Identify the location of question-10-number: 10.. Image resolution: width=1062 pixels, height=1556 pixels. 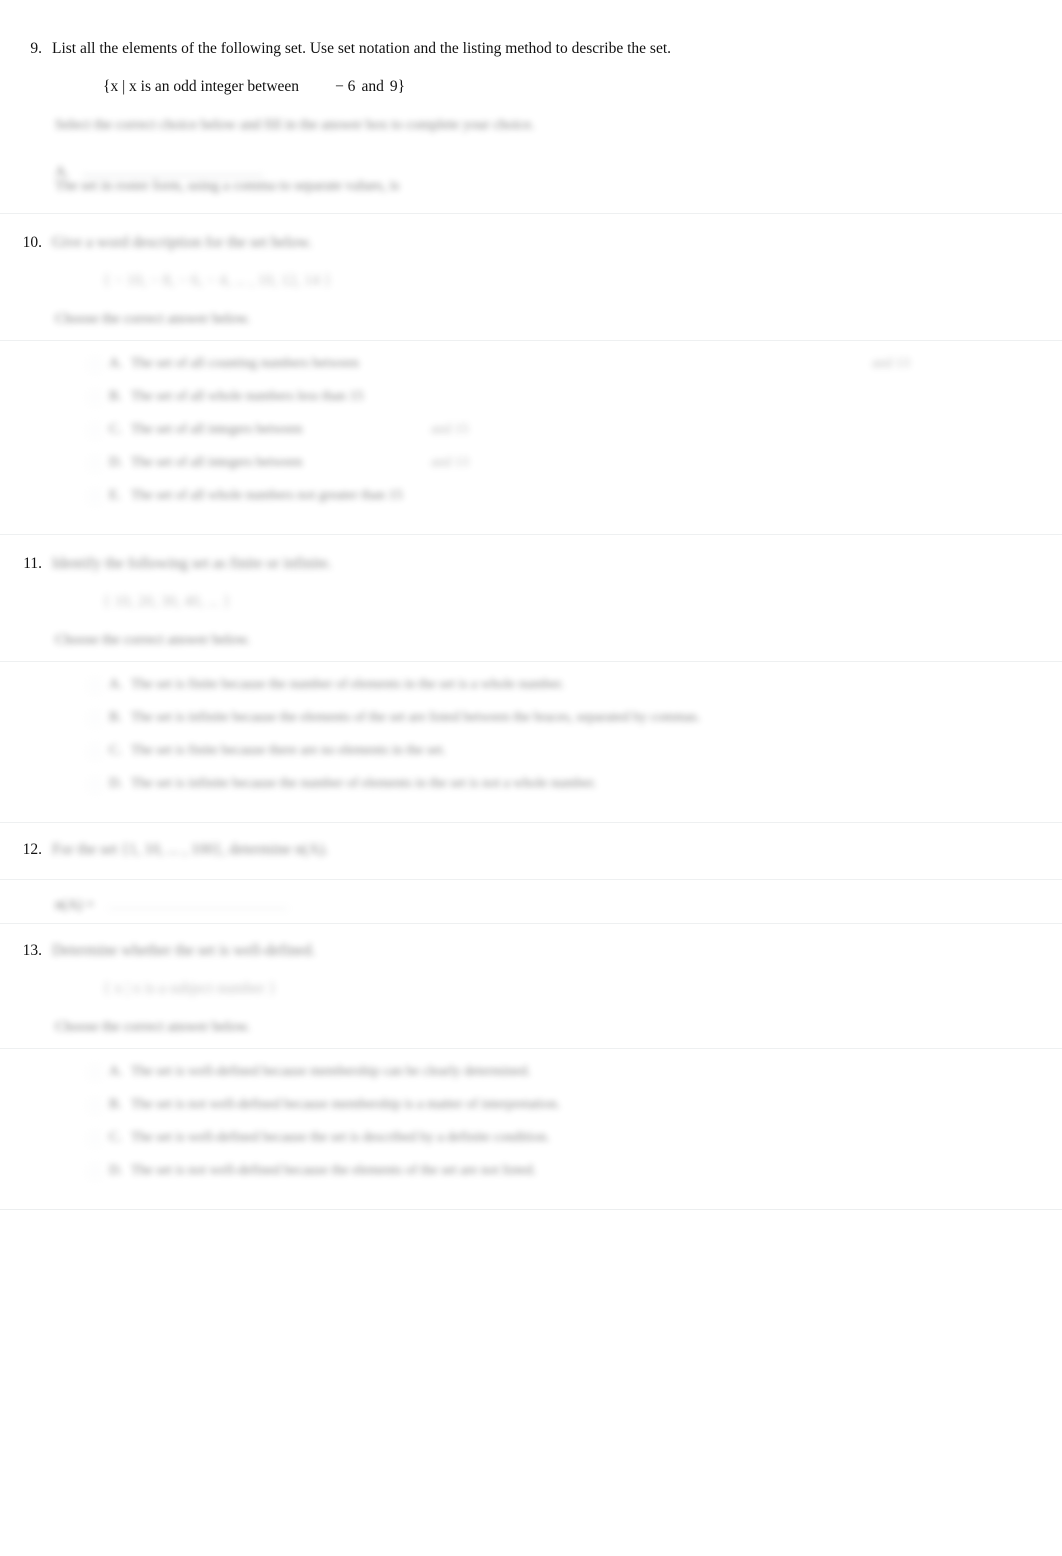
(32, 242).